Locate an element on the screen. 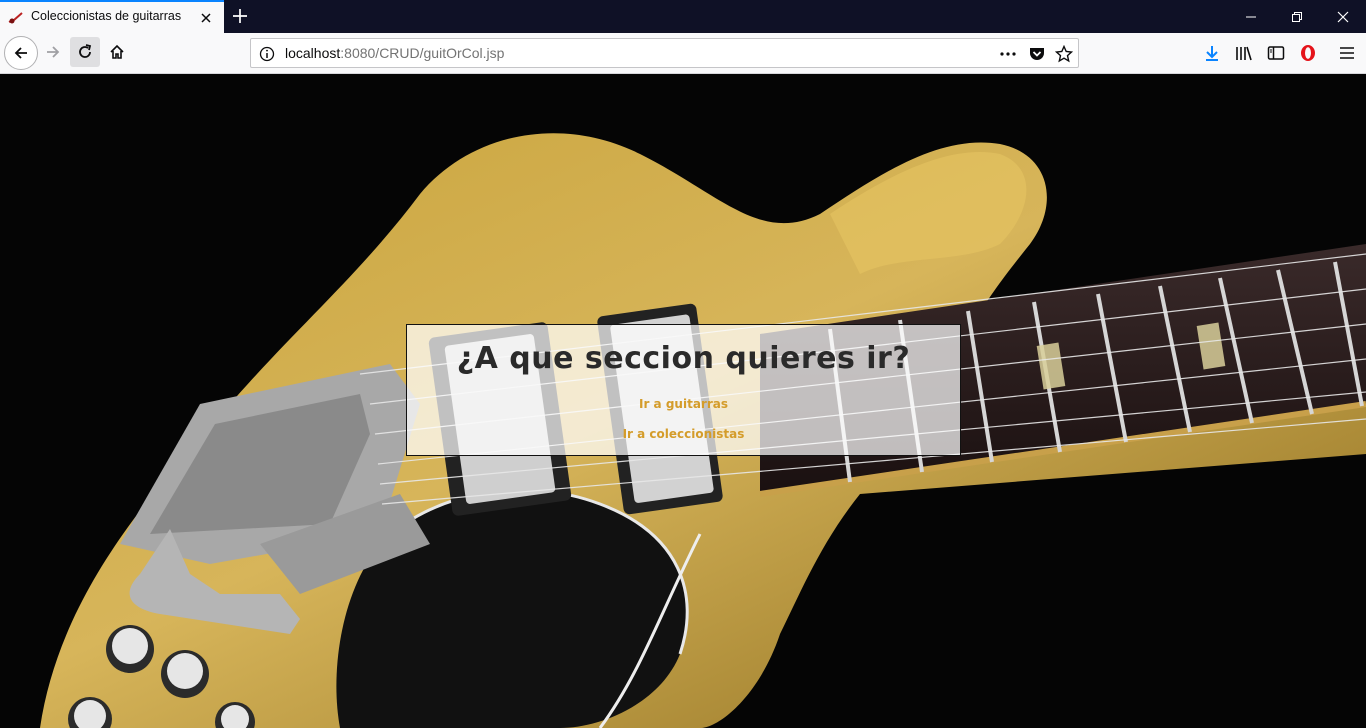 This screenshot has width=1366, height=728. tab-title: Coleccionistas de guitarras is located at coordinates (106, 16).